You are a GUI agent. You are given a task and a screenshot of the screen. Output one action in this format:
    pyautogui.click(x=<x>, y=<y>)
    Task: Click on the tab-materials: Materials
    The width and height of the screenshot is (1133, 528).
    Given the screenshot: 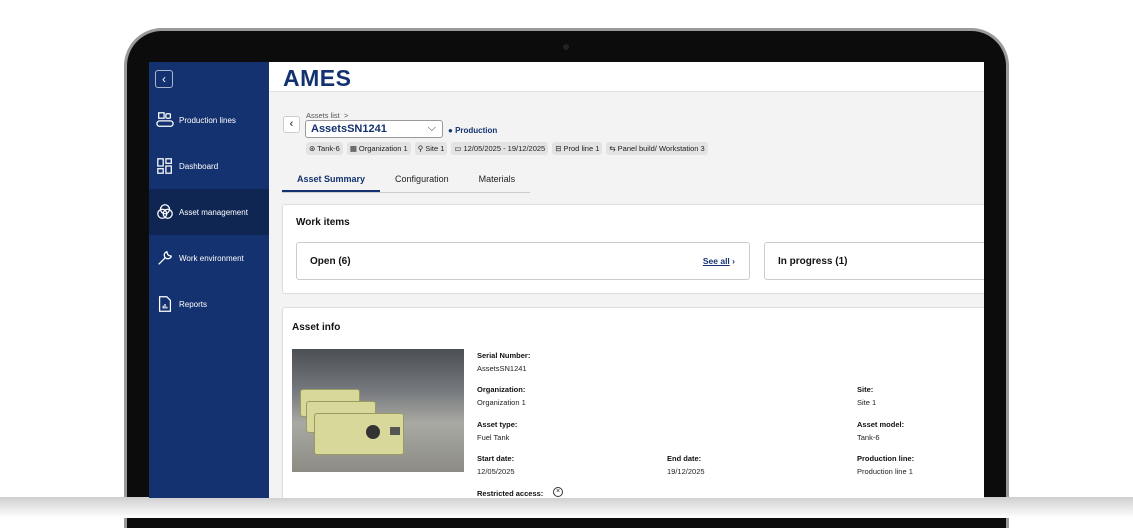 What is the action you would take?
    pyautogui.click(x=497, y=181)
    